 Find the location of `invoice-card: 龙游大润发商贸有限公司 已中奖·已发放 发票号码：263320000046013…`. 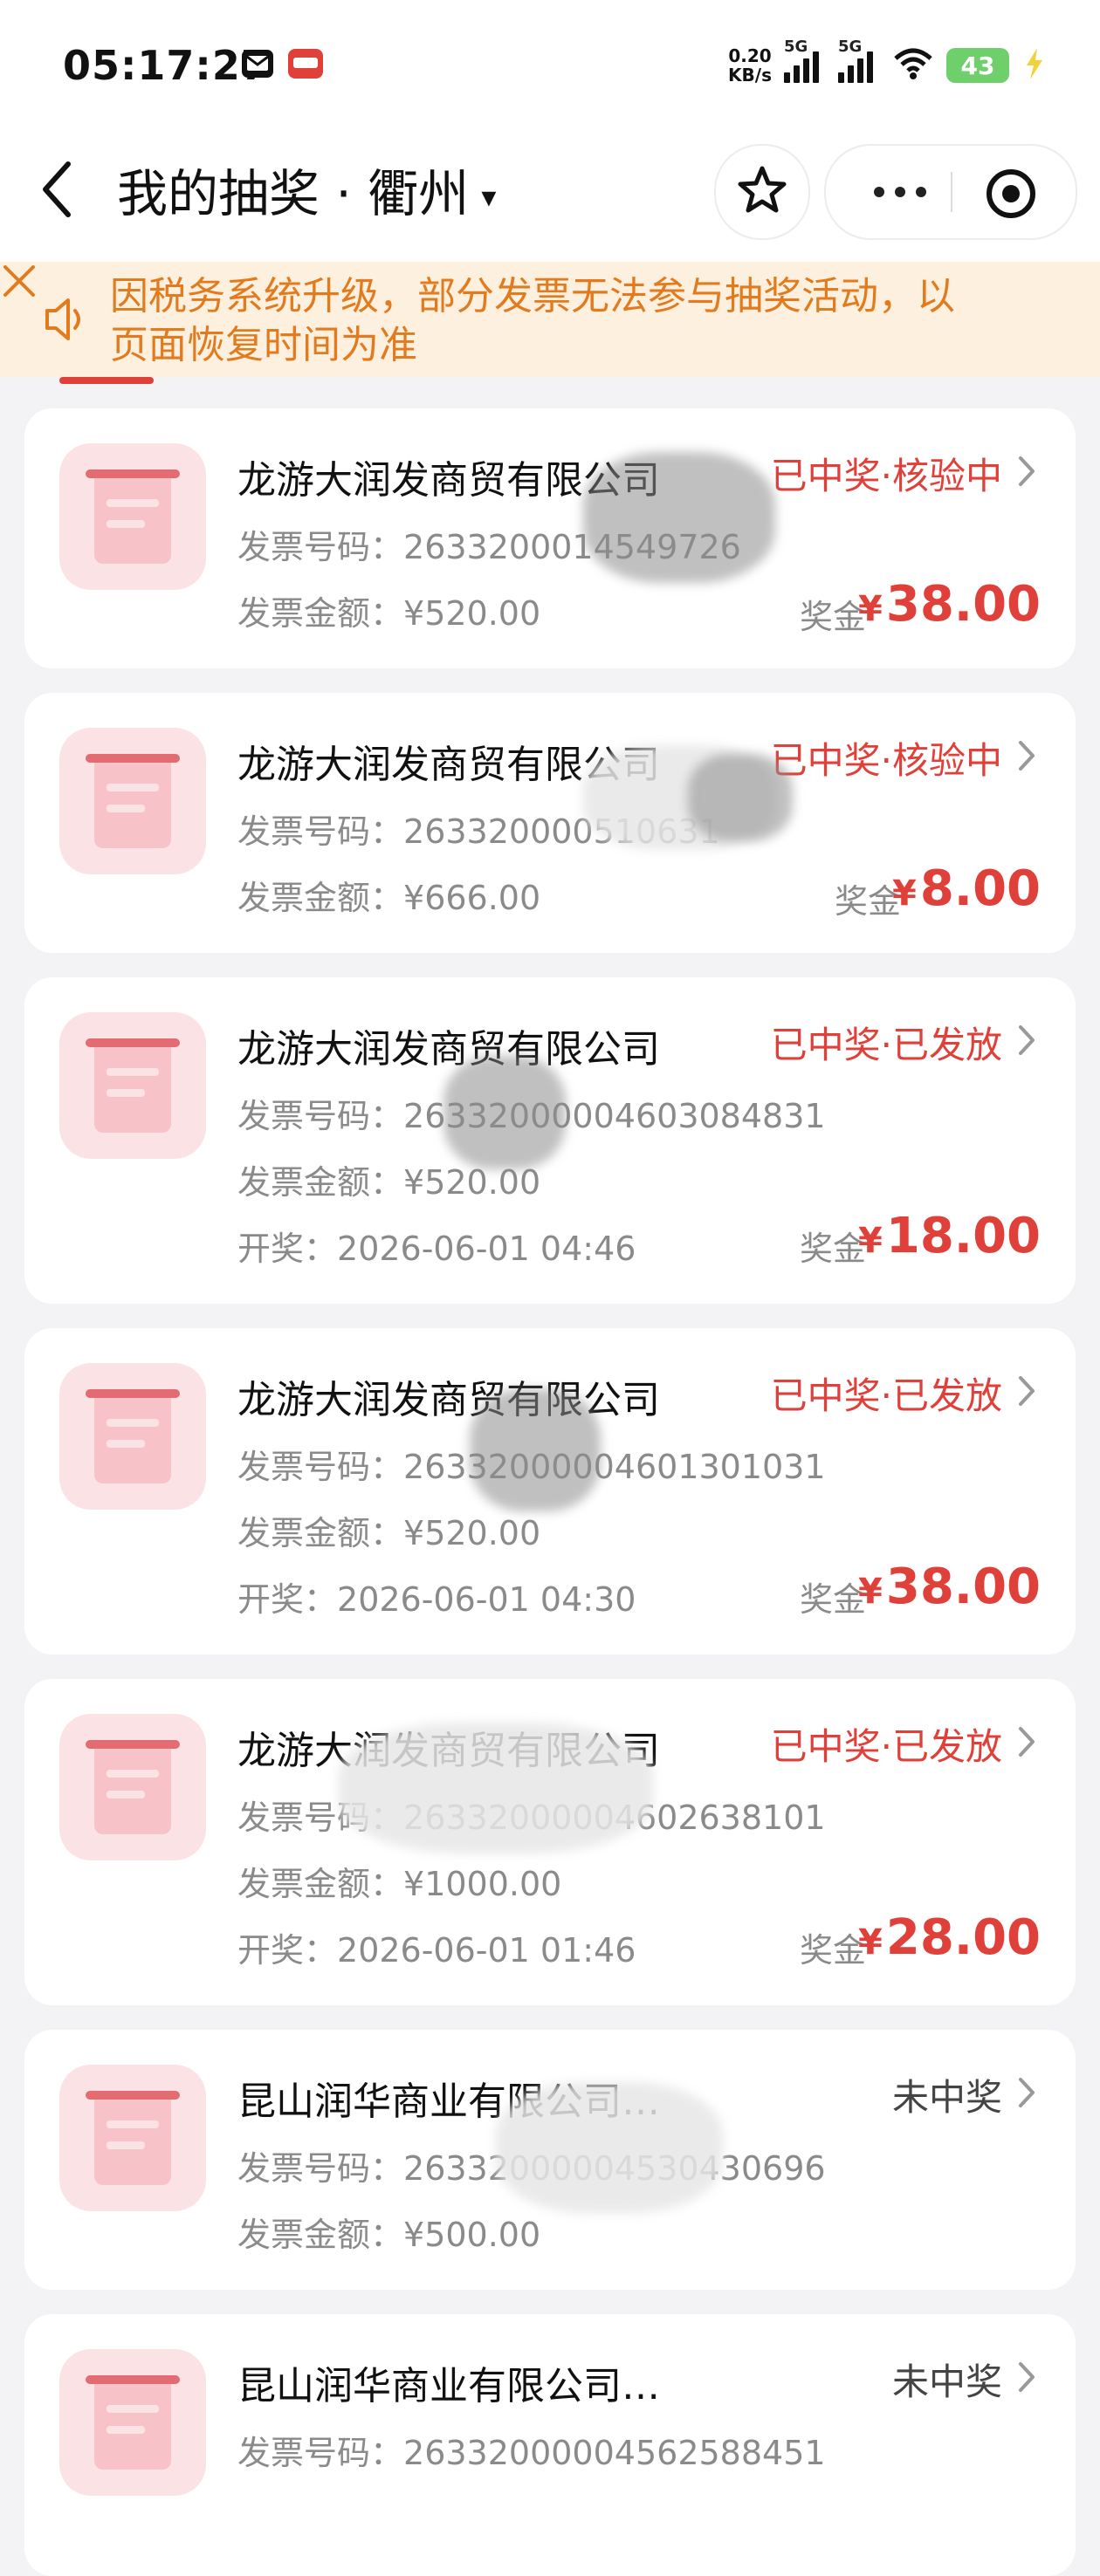

invoice-card: 龙游大润发商贸有限公司 已中奖·已发放 发票号码：263320000046013… is located at coordinates (550, 1492).